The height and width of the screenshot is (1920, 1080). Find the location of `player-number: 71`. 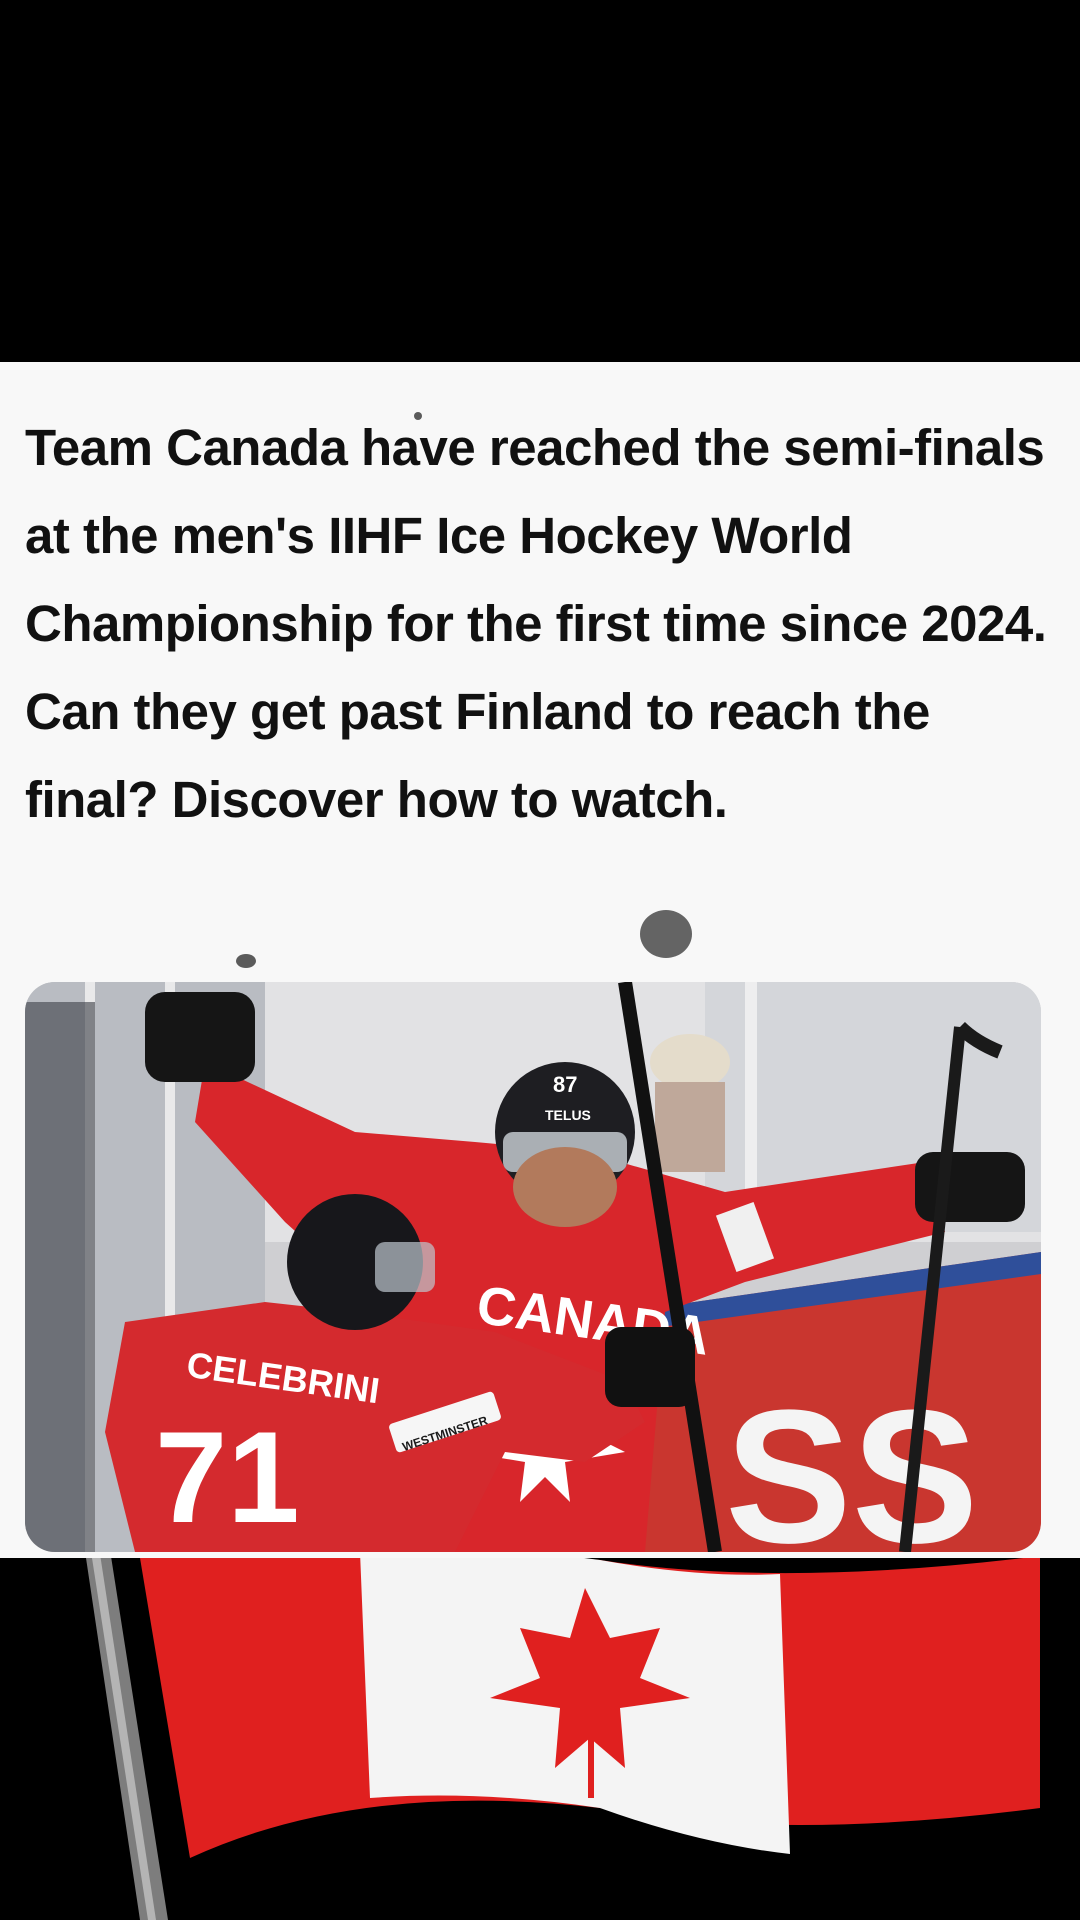

player-number: 71 is located at coordinates (227, 1477).